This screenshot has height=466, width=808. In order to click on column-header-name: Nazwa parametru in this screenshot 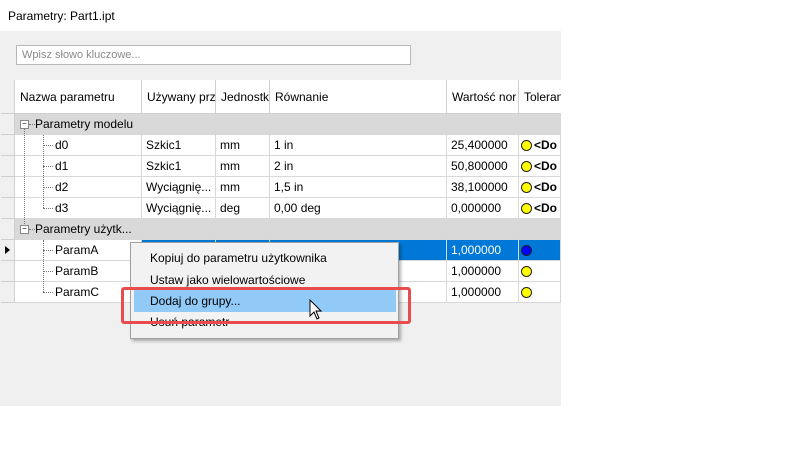, I will do `click(78, 97)`.